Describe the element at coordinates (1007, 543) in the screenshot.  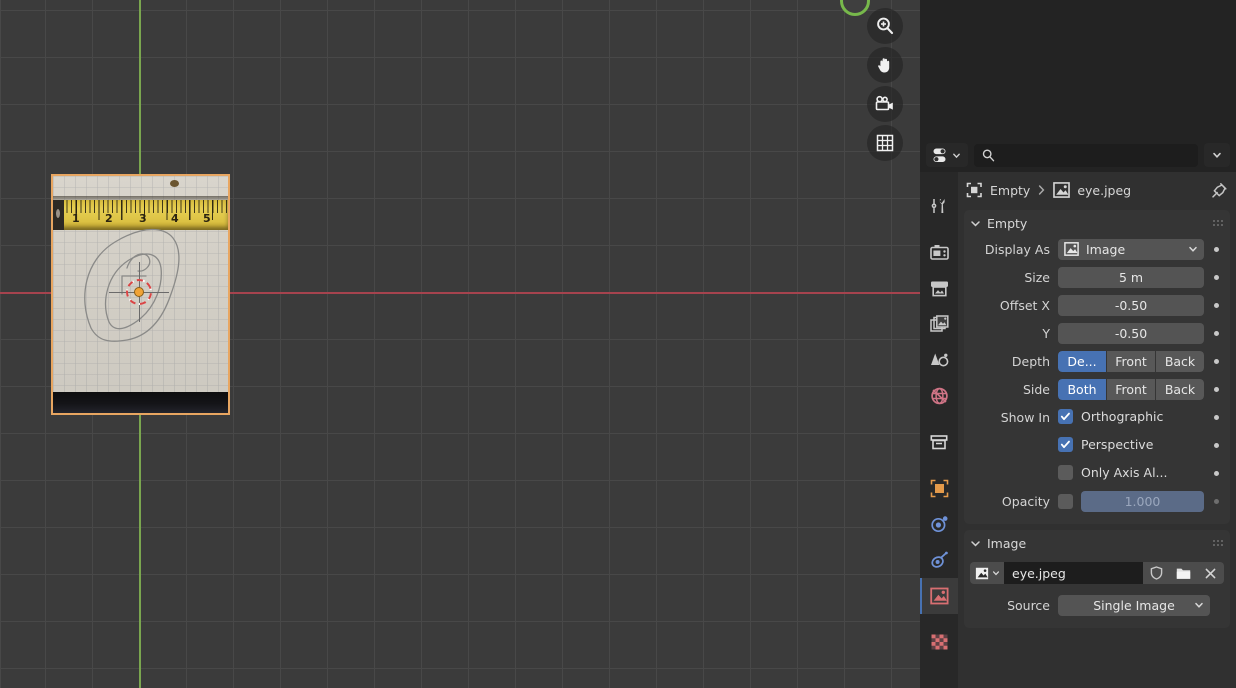
I see `image-panel-title: Image` at that location.